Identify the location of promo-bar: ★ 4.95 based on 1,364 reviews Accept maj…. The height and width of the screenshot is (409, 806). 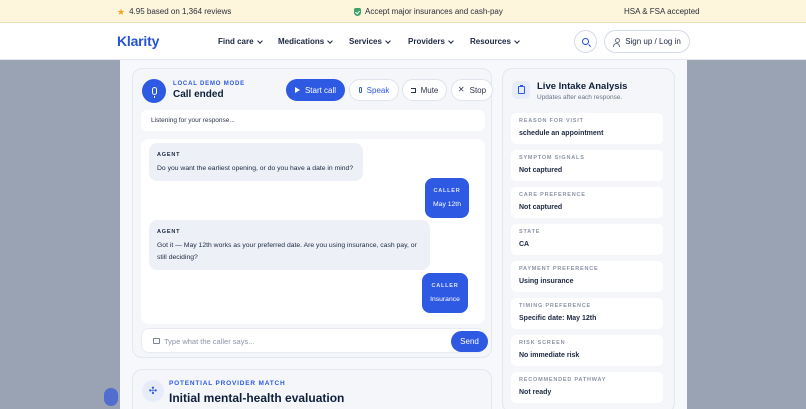
(403, 11).